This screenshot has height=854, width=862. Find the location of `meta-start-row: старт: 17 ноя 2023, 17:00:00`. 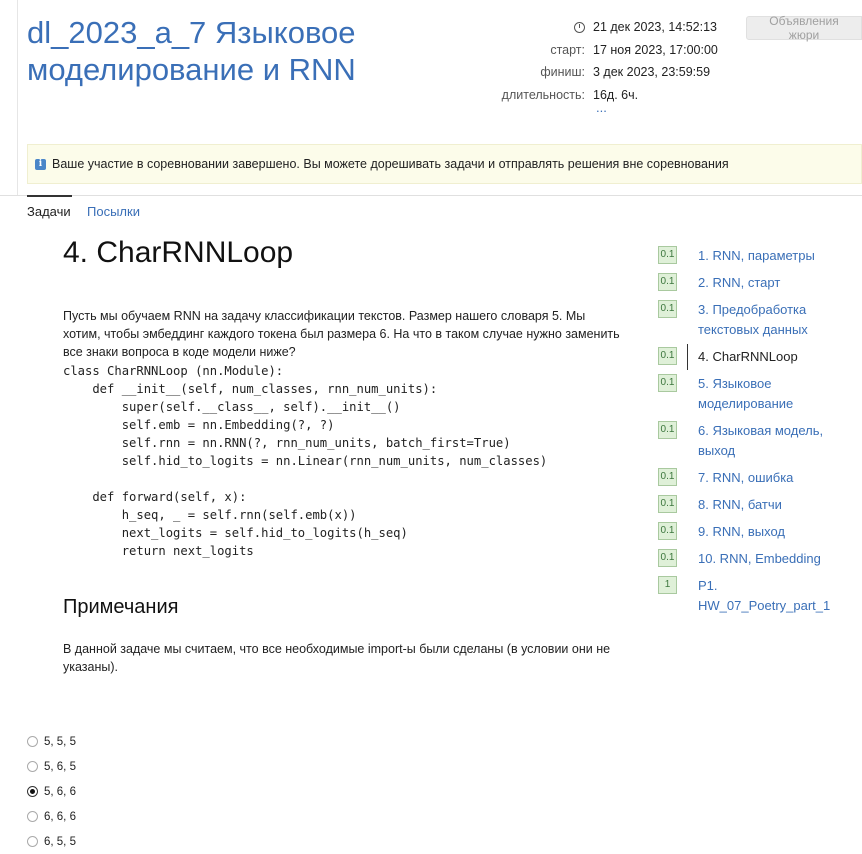

meta-start-row: старт: 17 ноя 2023, 17:00:00 is located at coordinates (600, 50).